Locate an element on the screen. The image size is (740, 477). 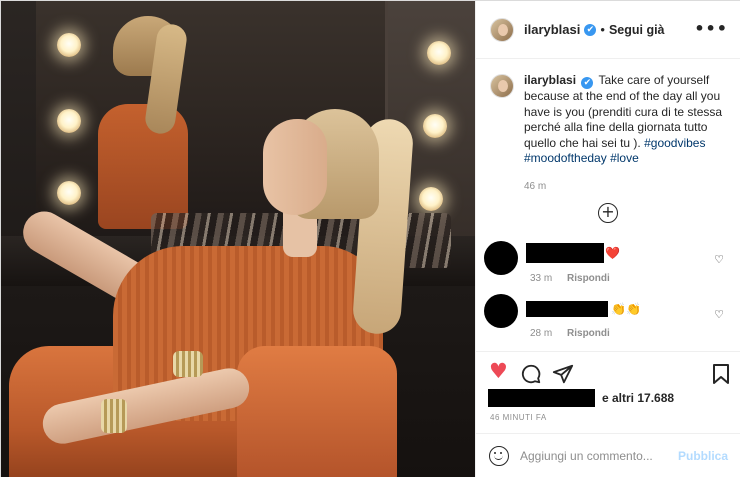
comment-input is located at coordinates (595, 456).